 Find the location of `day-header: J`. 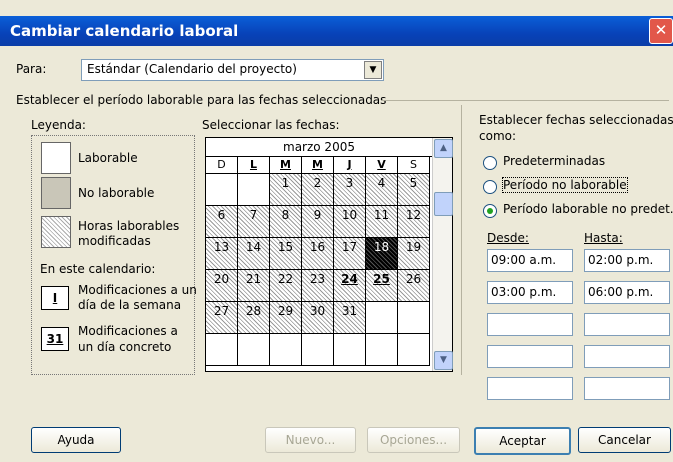

day-header: J is located at coordinates (350, 165).